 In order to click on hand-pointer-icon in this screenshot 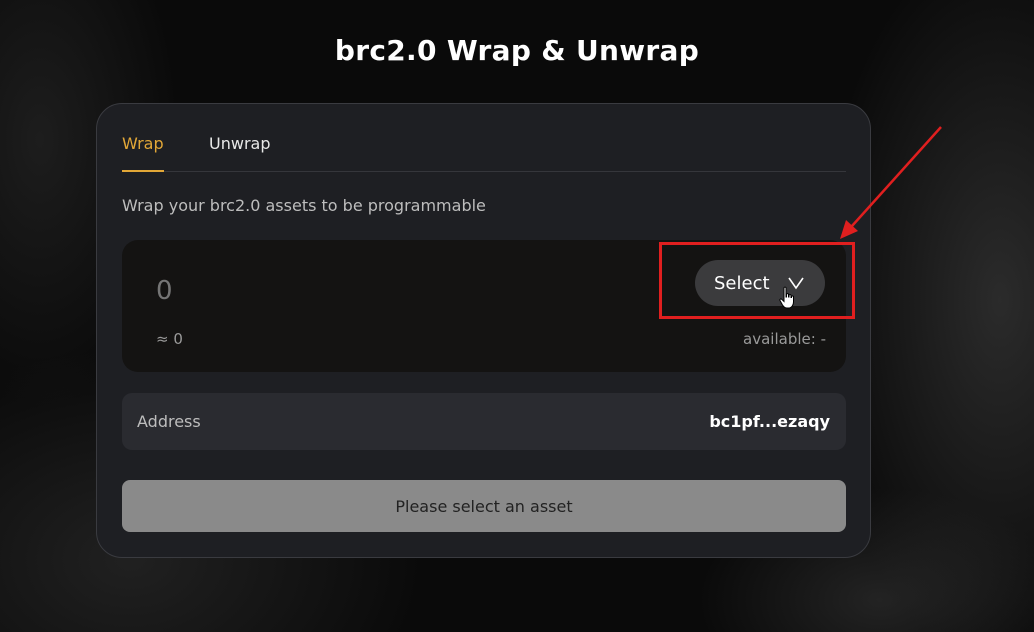, I will do `click(786, 297)`.